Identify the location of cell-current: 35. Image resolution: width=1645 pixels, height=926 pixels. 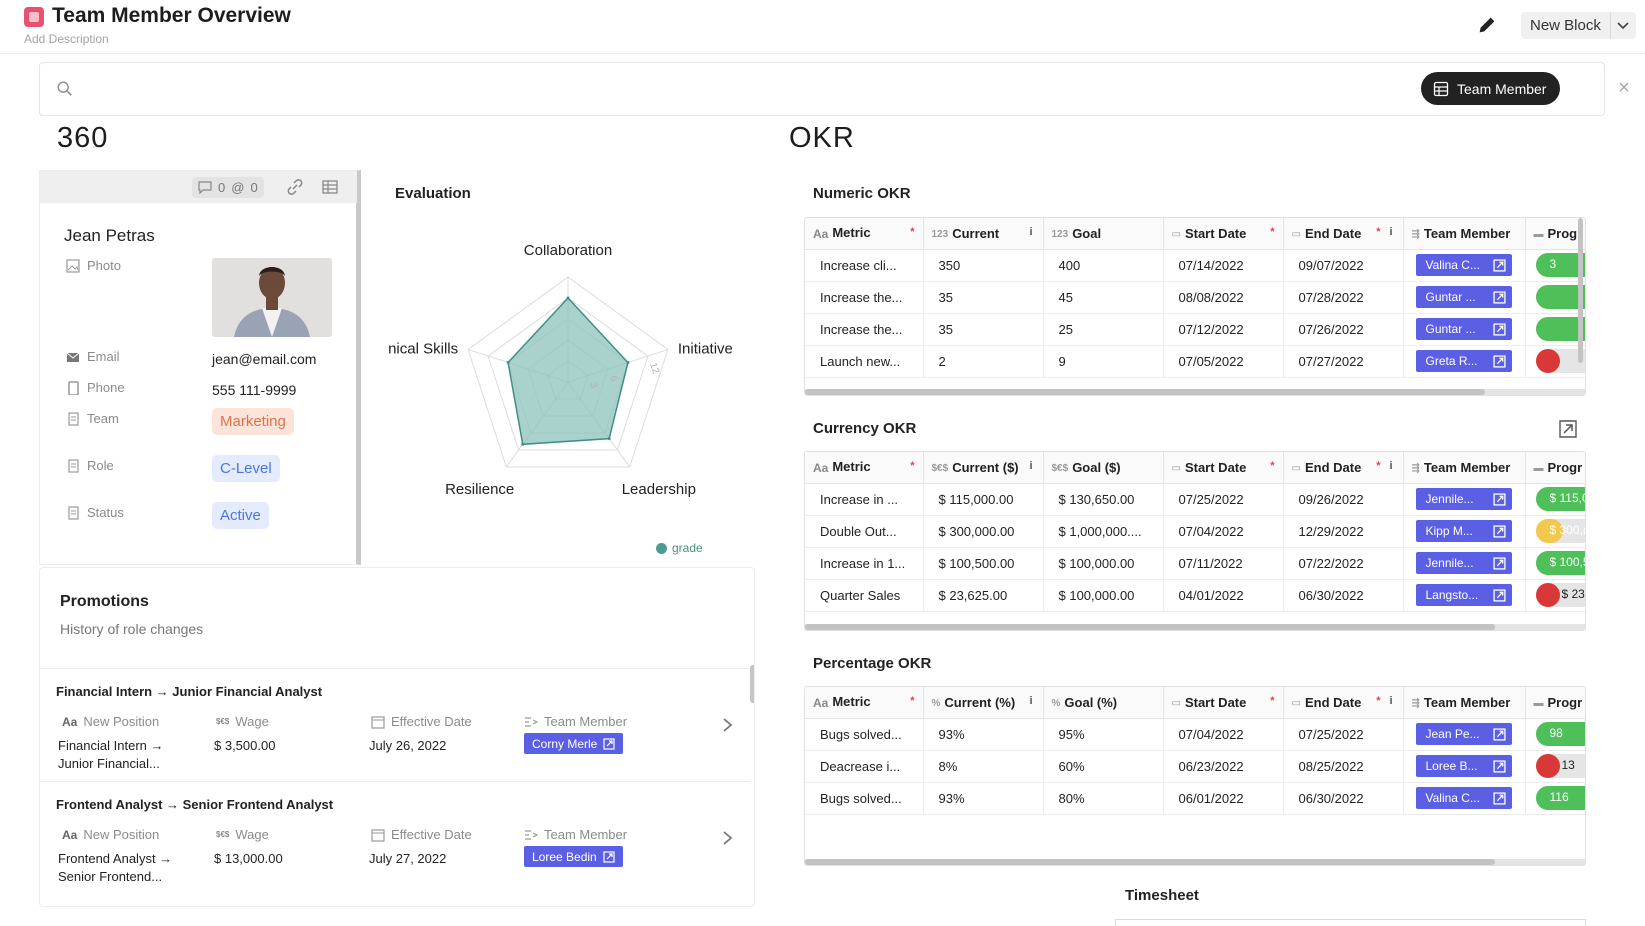
(983, 297).